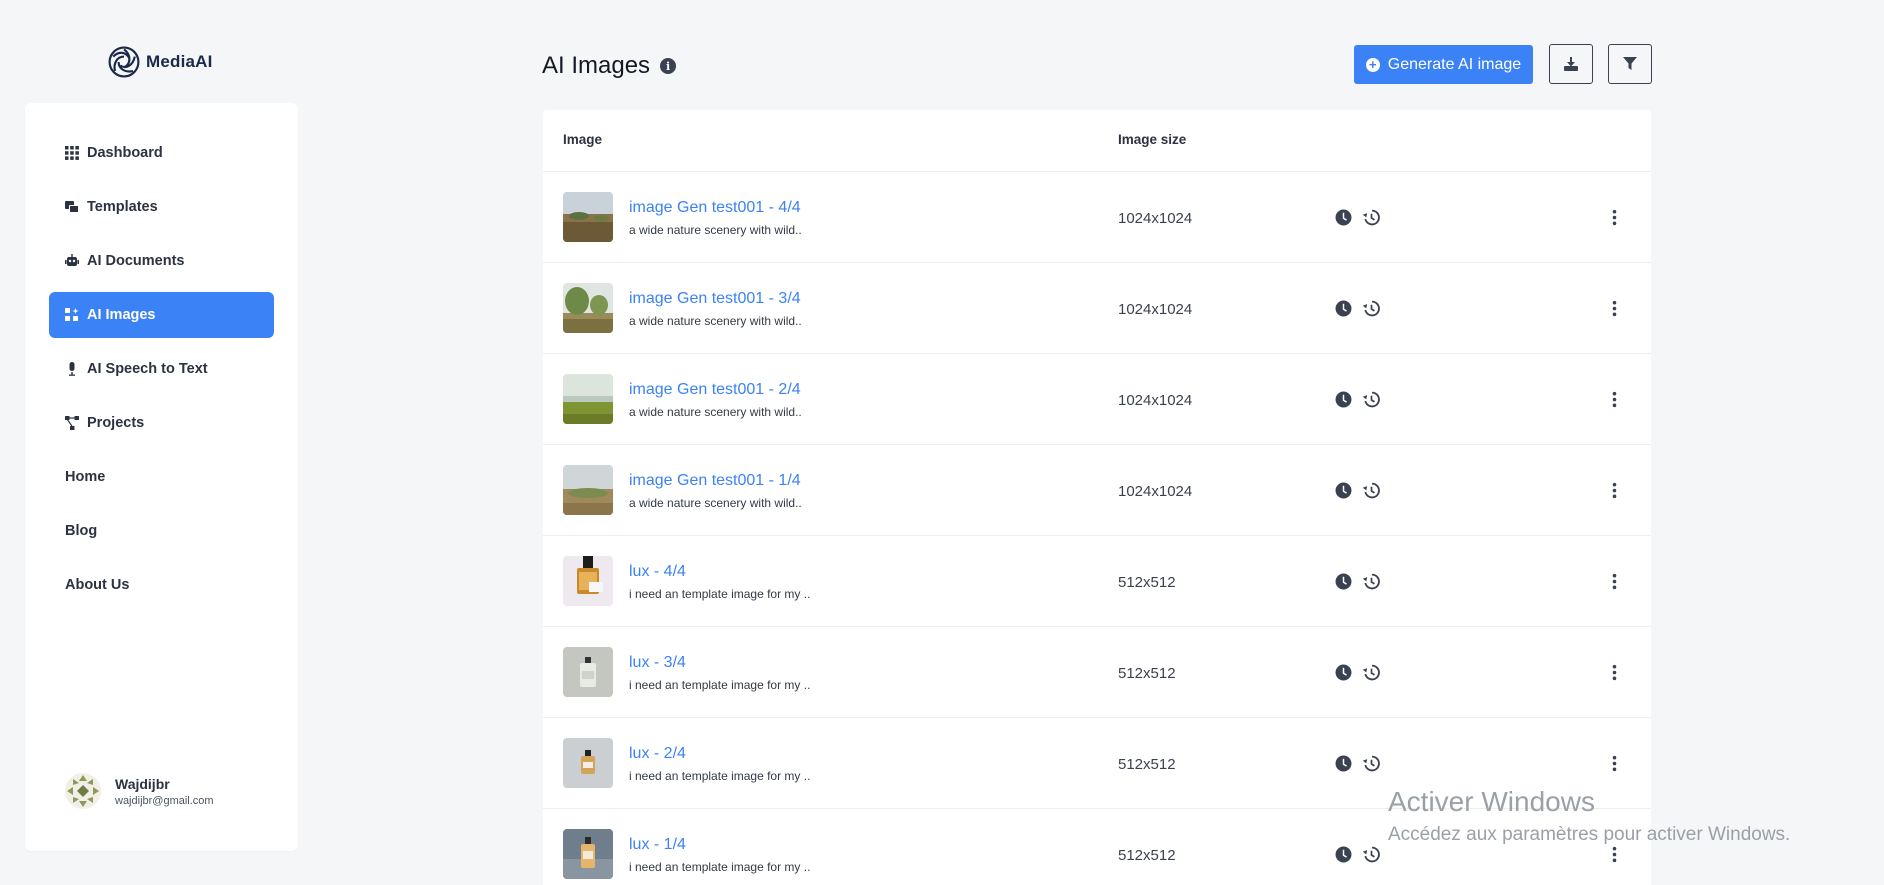 The width and height of the screenshot is (1884, 885). I want to click on filter-button, so click(1630, 64).